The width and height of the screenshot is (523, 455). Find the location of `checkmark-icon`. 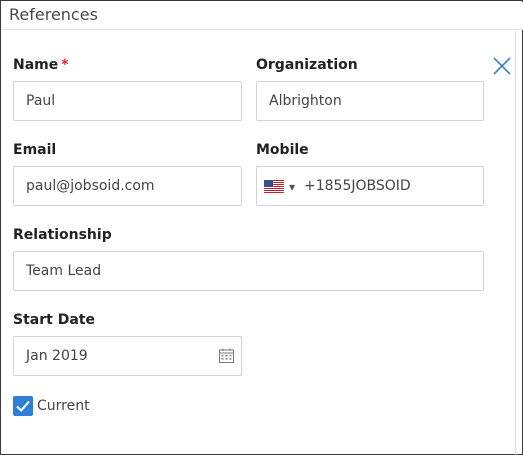

checkmark-icon is located at coordinates (23, 406).